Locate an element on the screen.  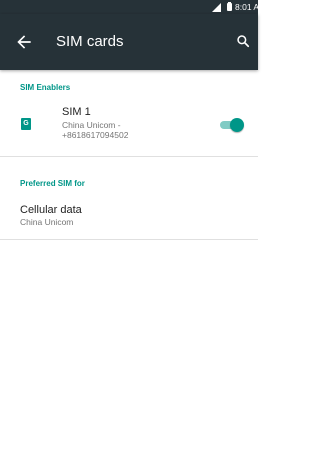
sim1-summary: China Unicom - +8618617094502 is located at coordinates (127, 130).